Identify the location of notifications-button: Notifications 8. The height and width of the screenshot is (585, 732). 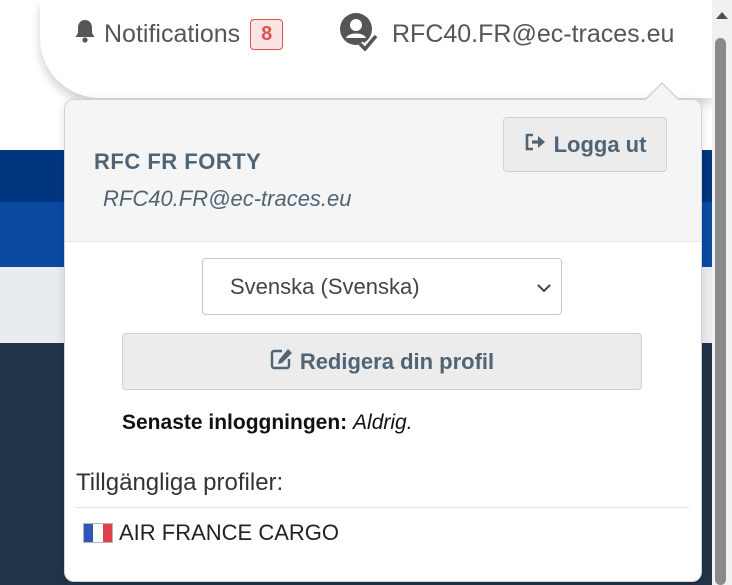
(179, 34).